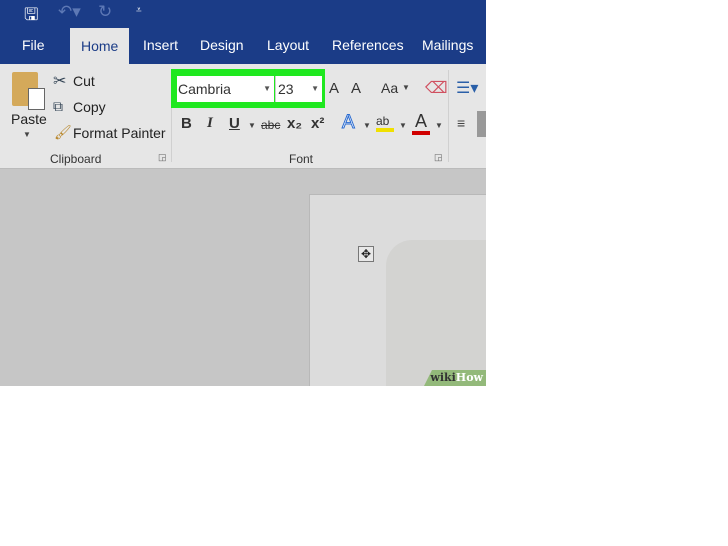  What do you see at coordinates (139, 10) in the screenshot?
I see `customize-icon: ⩡` at bounding box center [139, 10].